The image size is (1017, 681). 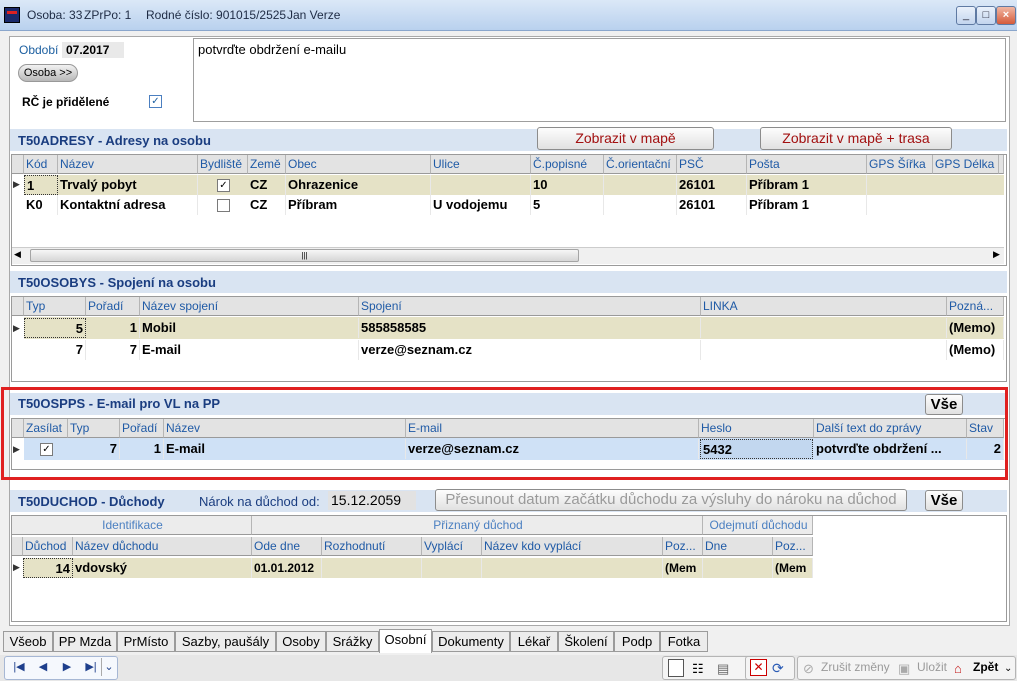 I want to click on duchod-col-nazev: Název důchodu, so click(x=162, y=546).